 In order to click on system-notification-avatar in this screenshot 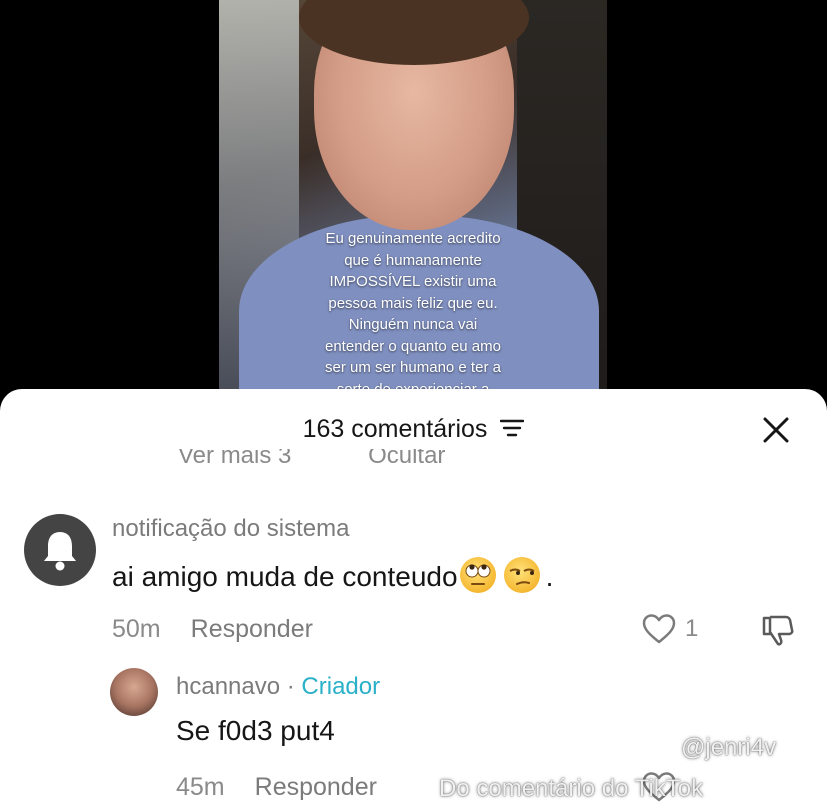, I will do `click(60, 550)`.